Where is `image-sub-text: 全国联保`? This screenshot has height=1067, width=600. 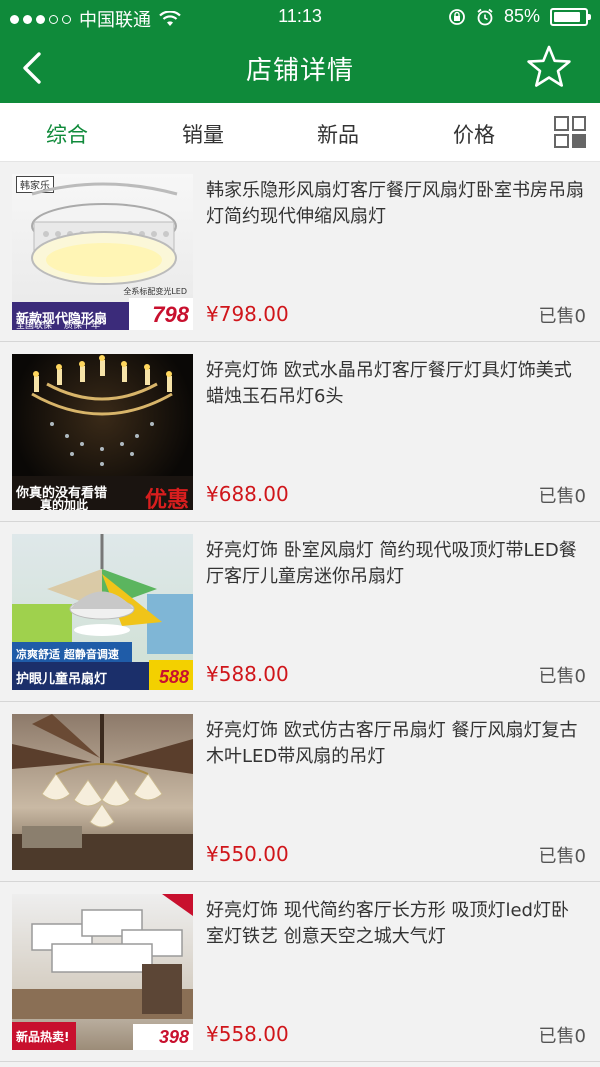 image-sub-text: 全国联保 is located at coordinates (34, 325).